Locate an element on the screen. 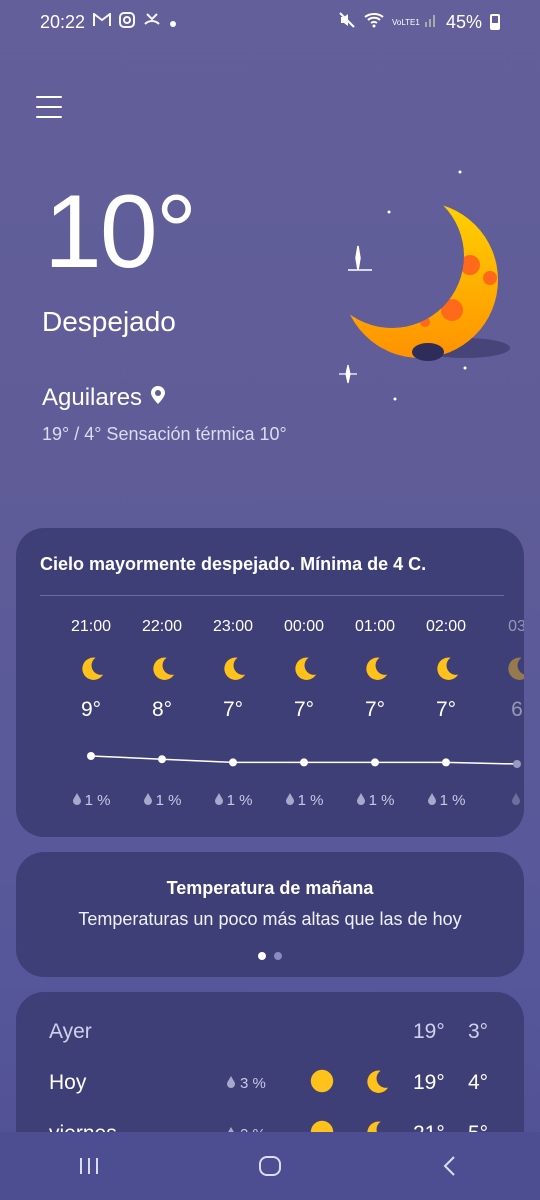  divider is located at coordinates (272, 595).